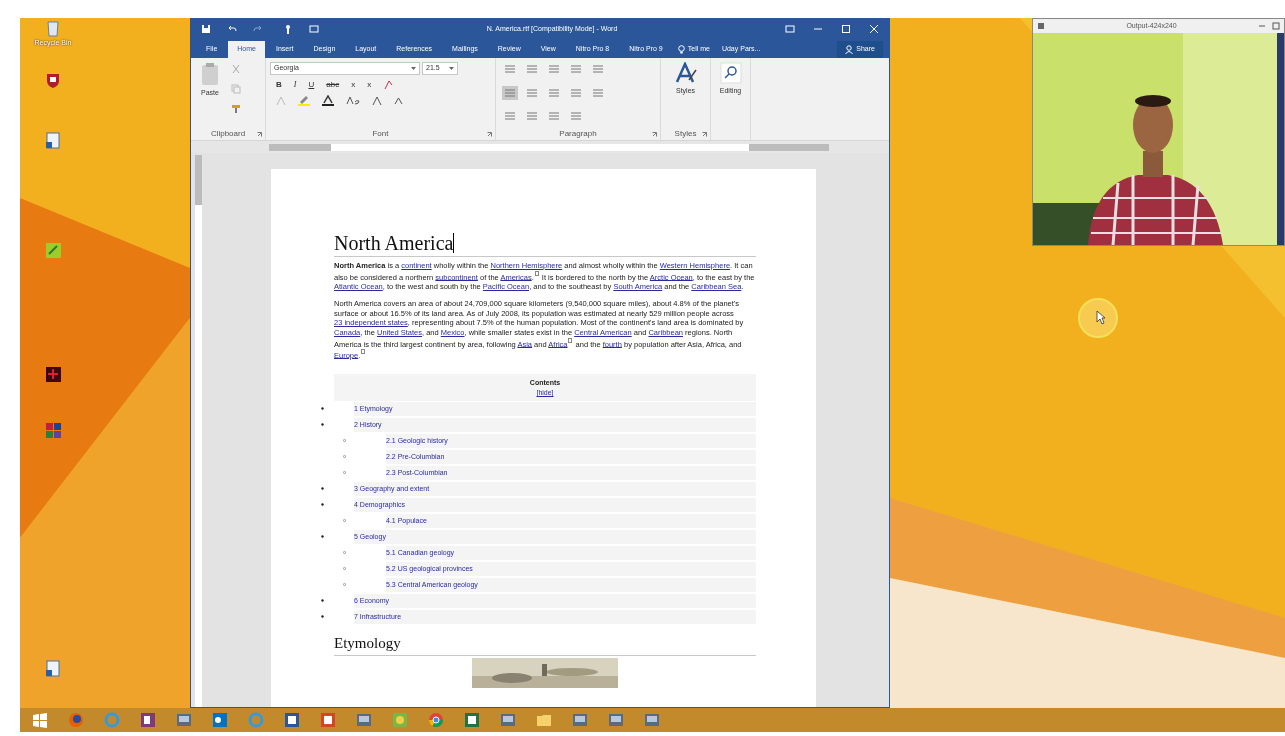  What do you see at coordinates (1262, 26) in the screenshot?
I see `minimize-icon` at bounding box center [1262, 26].